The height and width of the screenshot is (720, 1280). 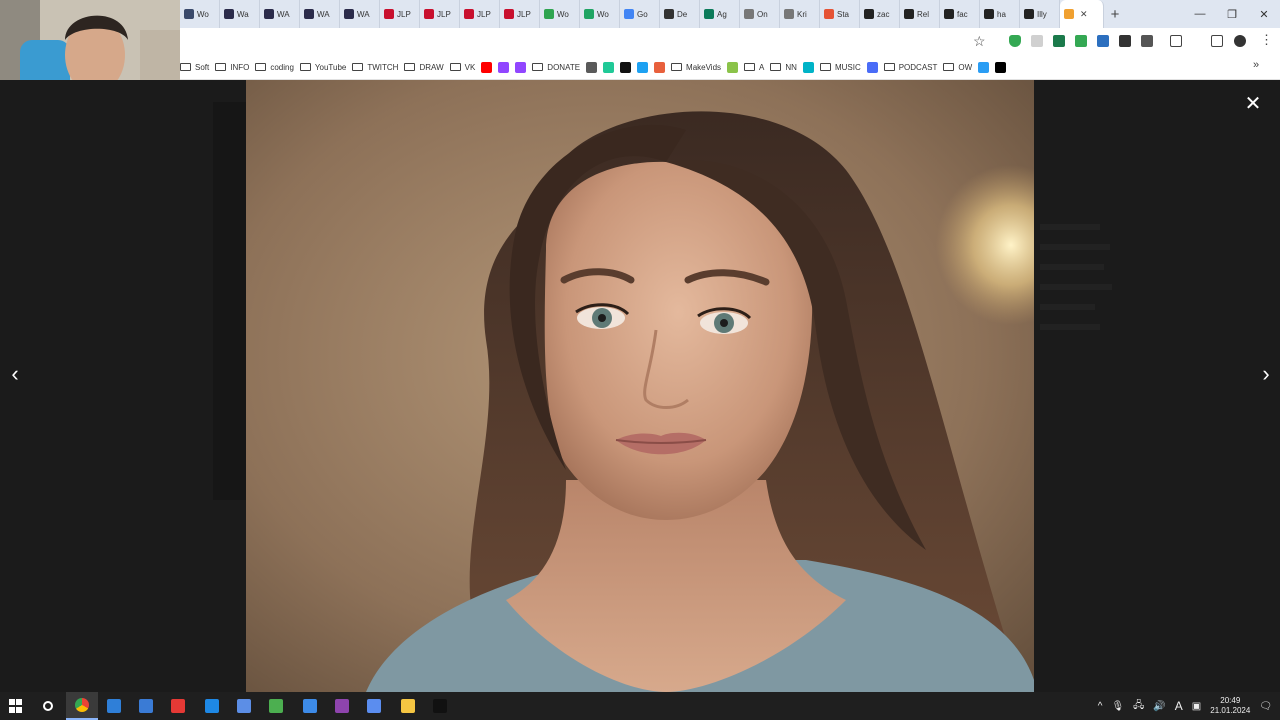 What do you see at coordinates (1217, 41) in the screenshot?
I see `side-panel-icon` at bounding box center [1217, 41].